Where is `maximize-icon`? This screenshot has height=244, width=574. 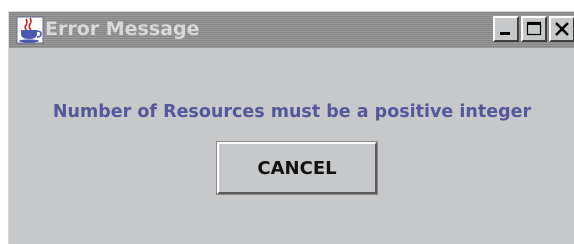 maximize-icon is located at coordinates (534, 28).